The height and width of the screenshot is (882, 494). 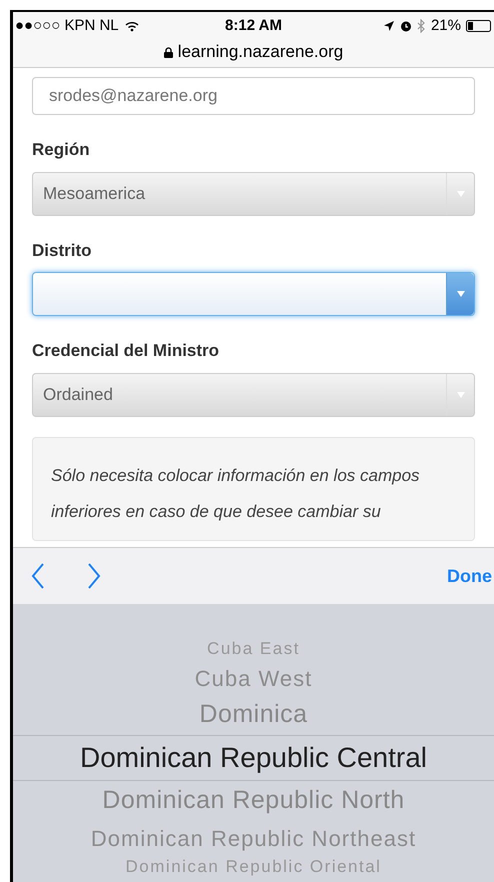 What do you see at coordinates (253, 26) in the screenshot?
I see `clock-time: 8:12 AM` at bounding box center [253, 26].